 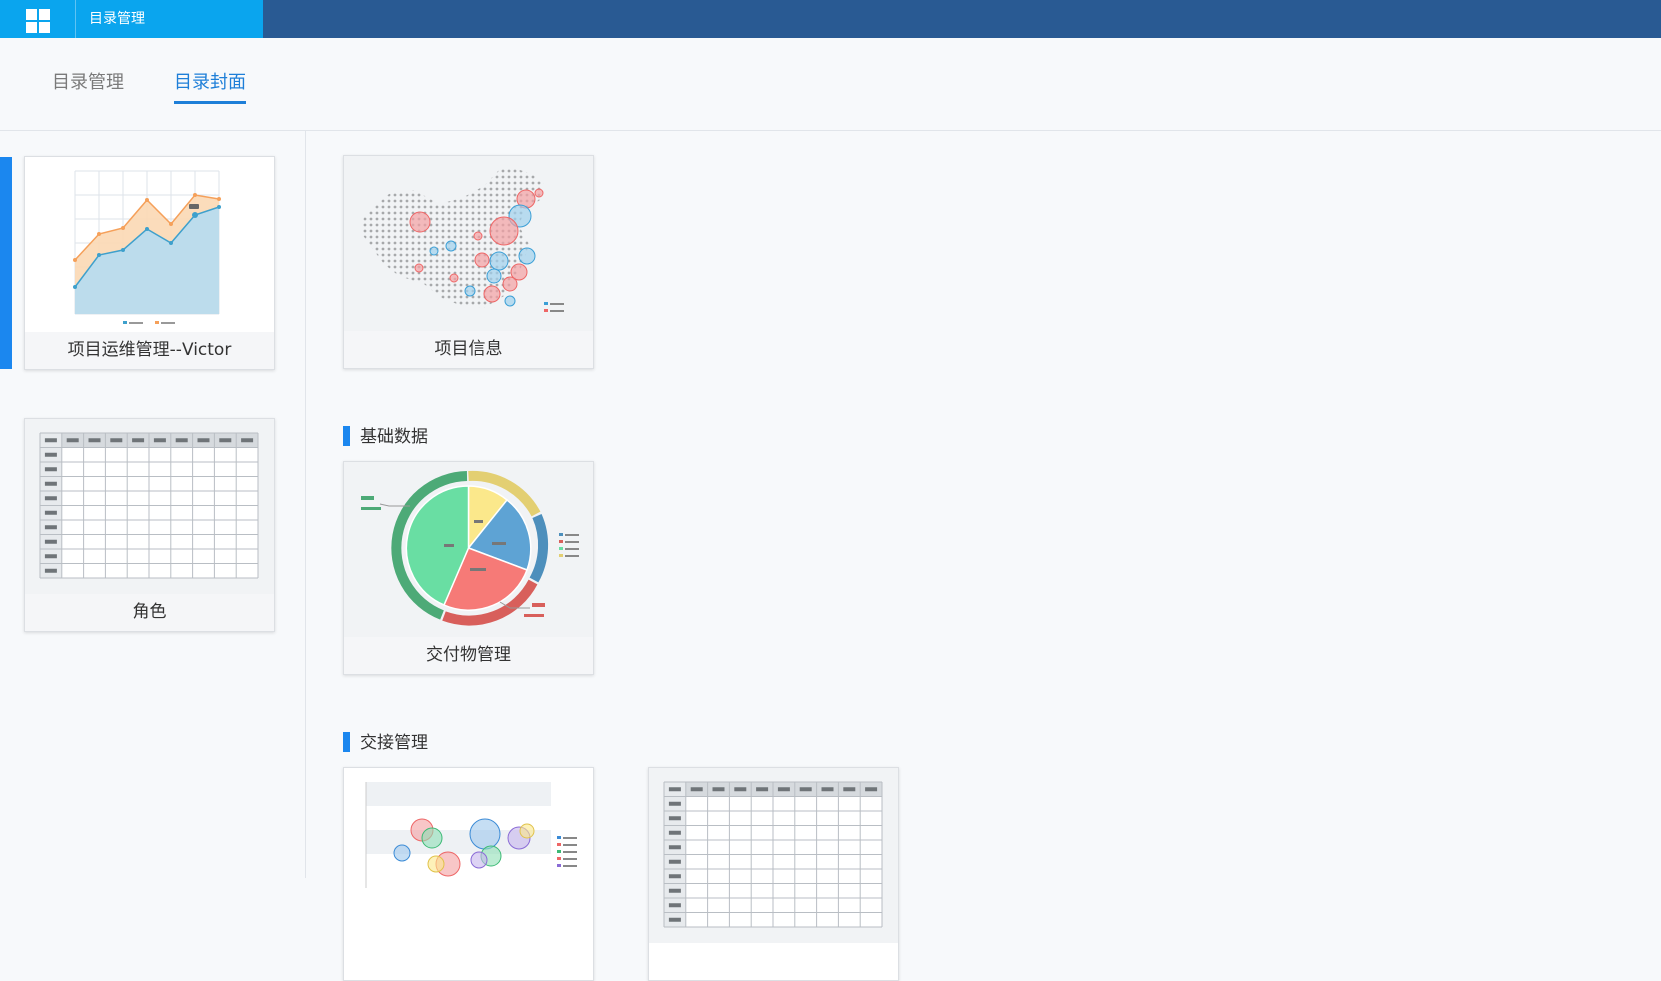 What do you see at coordinates (149, 612) in the screenshot?
I see `card-label: 角色` at bounding box center [149, 612].